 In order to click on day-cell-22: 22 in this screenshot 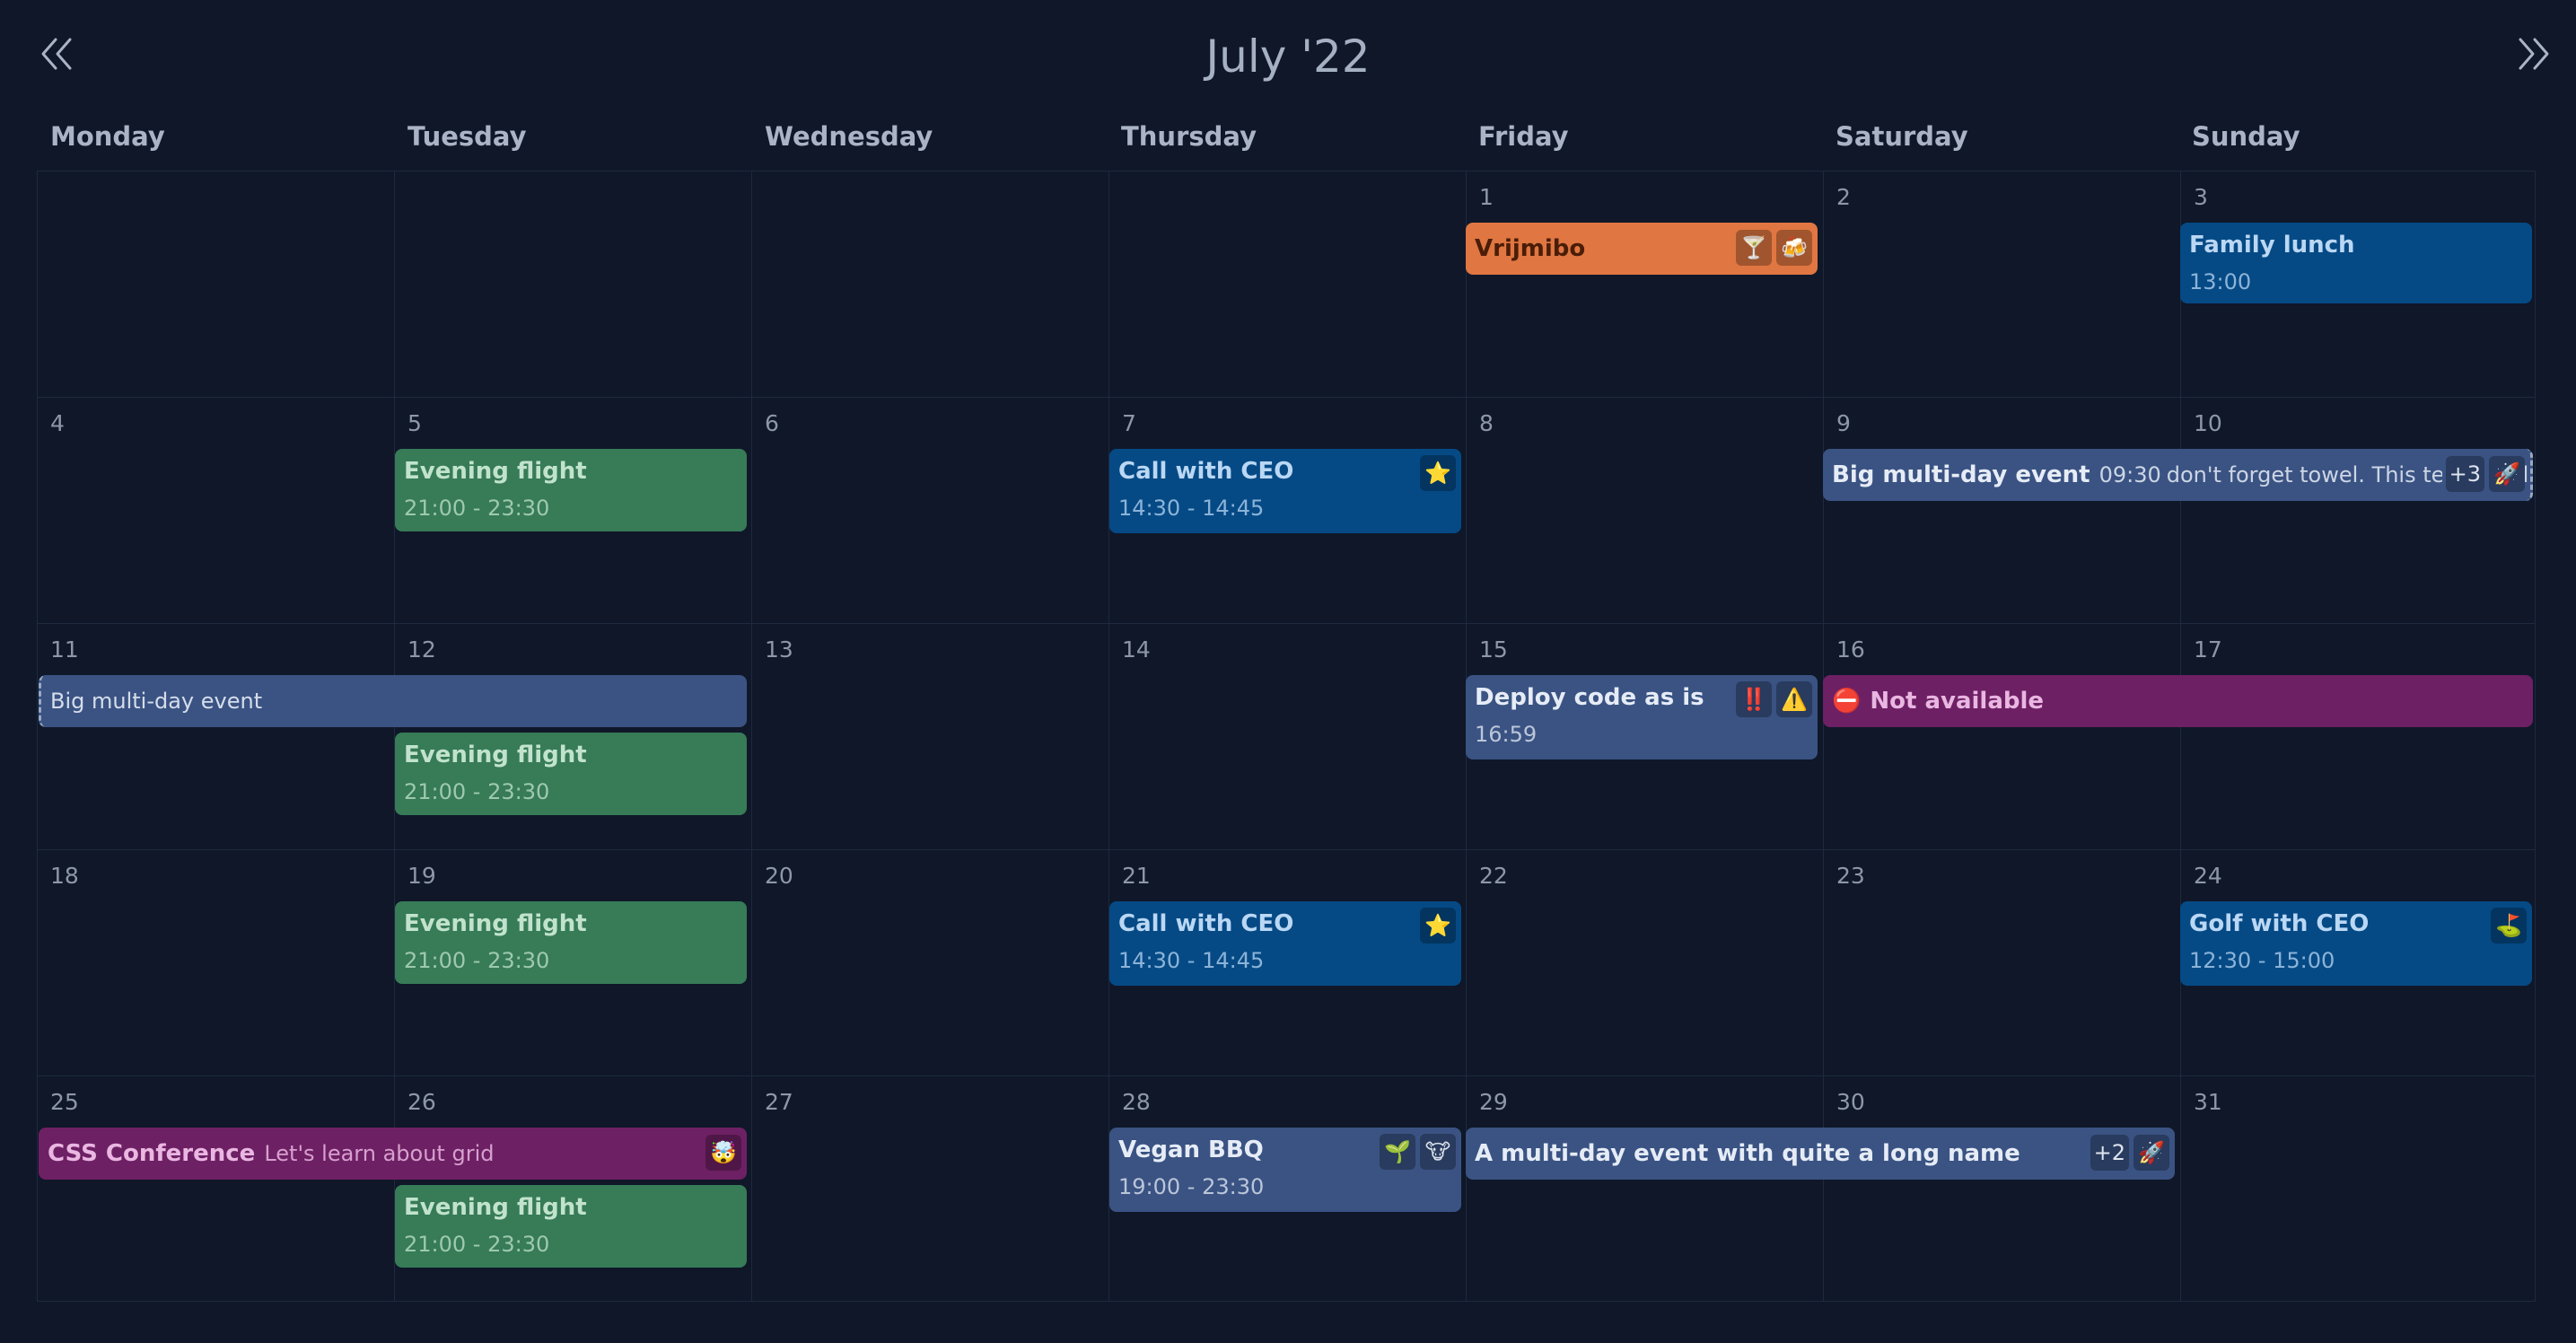, I will do `click(1644, 962)`.